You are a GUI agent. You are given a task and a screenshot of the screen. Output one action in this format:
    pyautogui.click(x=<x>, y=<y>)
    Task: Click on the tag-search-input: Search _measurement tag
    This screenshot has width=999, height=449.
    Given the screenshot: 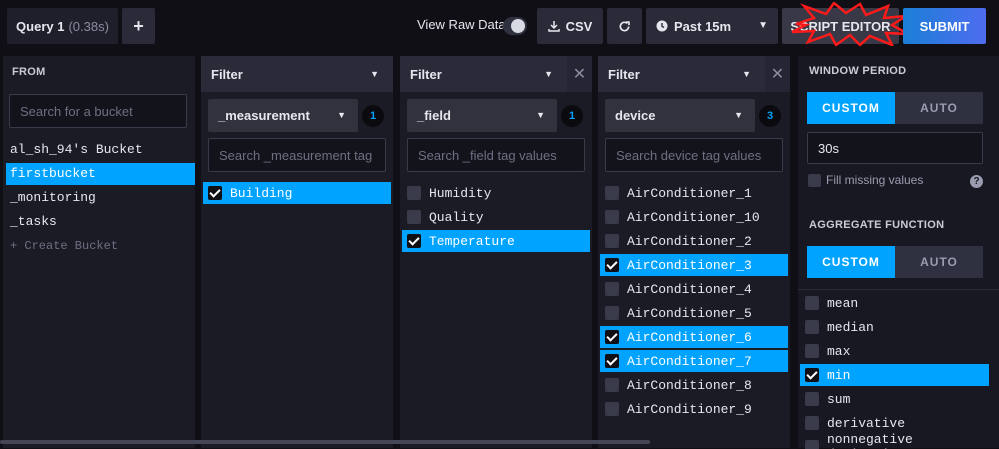 What is the action you would take?
    pyautogui.click(x=297, y=155)
    